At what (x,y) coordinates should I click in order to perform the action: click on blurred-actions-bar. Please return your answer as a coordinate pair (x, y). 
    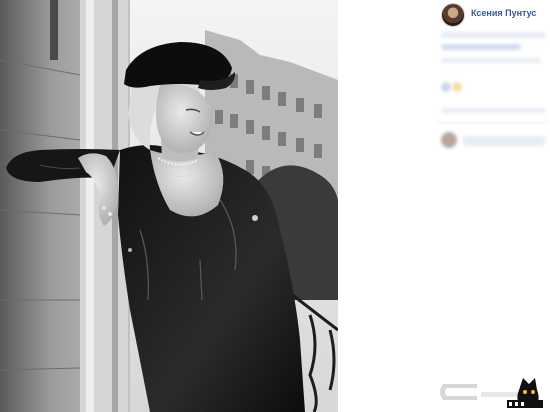
    Looking at the image, I should click on (493, 110).